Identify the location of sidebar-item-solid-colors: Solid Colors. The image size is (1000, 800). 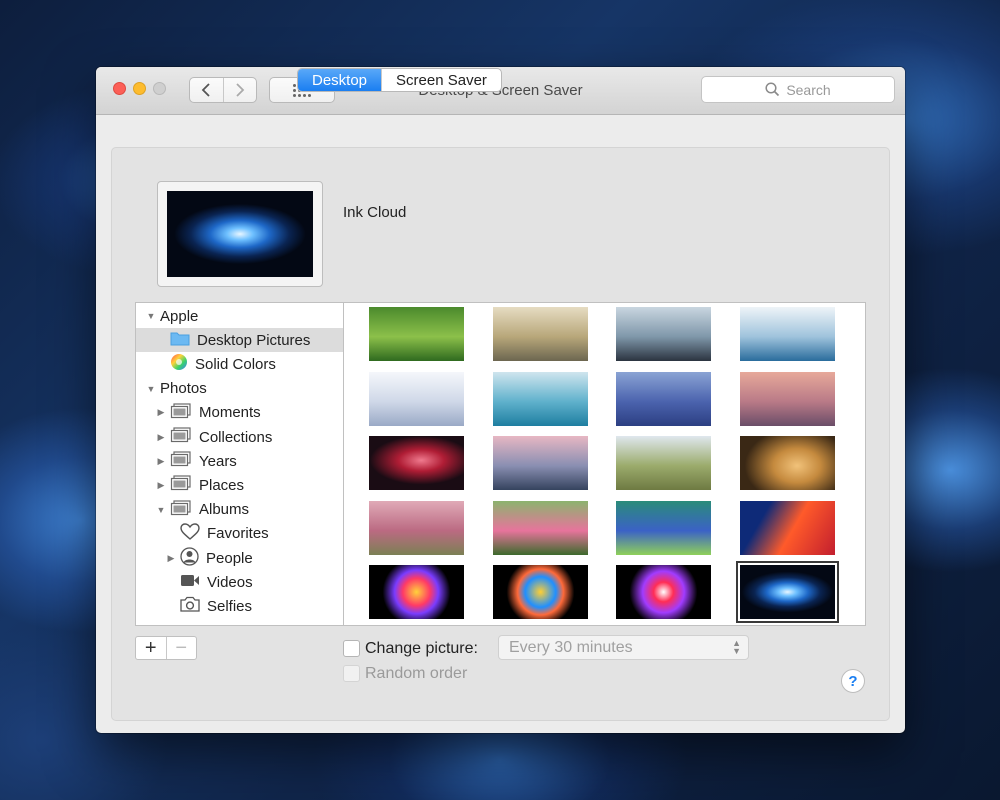
(239, 364).